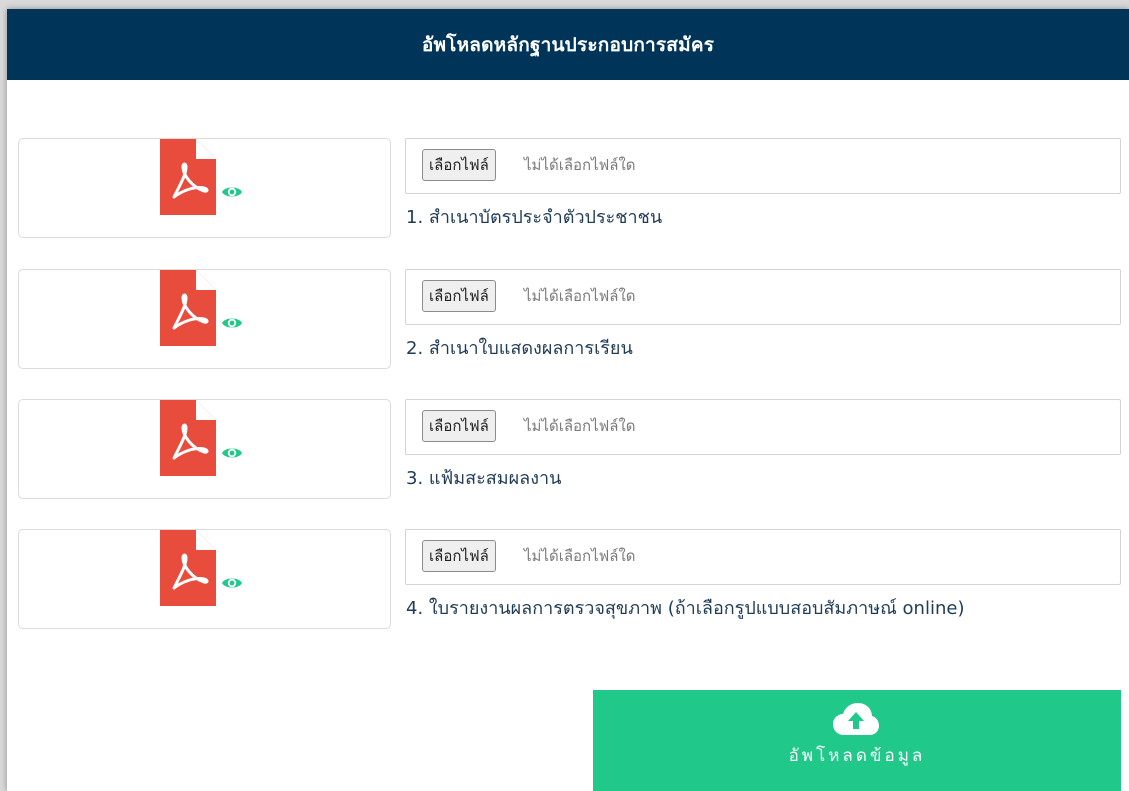 The width and height of the screenshot is (1129, 791). I want to click on cloud-upload-icon, so click(856, 719).